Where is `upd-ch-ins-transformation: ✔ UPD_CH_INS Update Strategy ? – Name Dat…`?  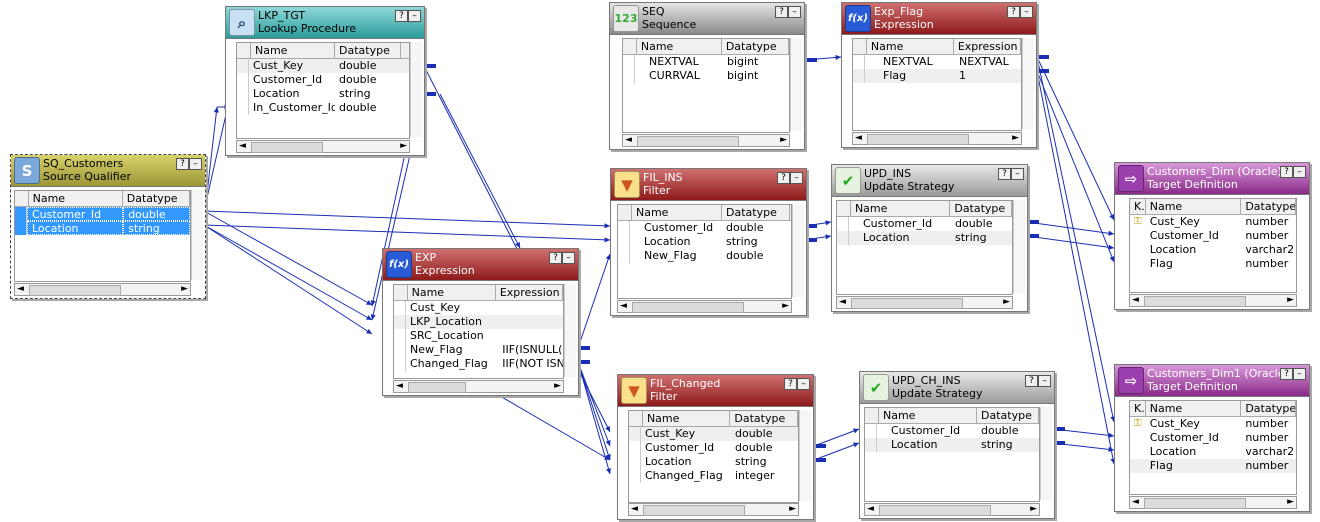 upd-ch-ins-transformation: ✔ UPD_CH_INS Update Strategy ? – Name Dat… is located at coordinates (957, 445).